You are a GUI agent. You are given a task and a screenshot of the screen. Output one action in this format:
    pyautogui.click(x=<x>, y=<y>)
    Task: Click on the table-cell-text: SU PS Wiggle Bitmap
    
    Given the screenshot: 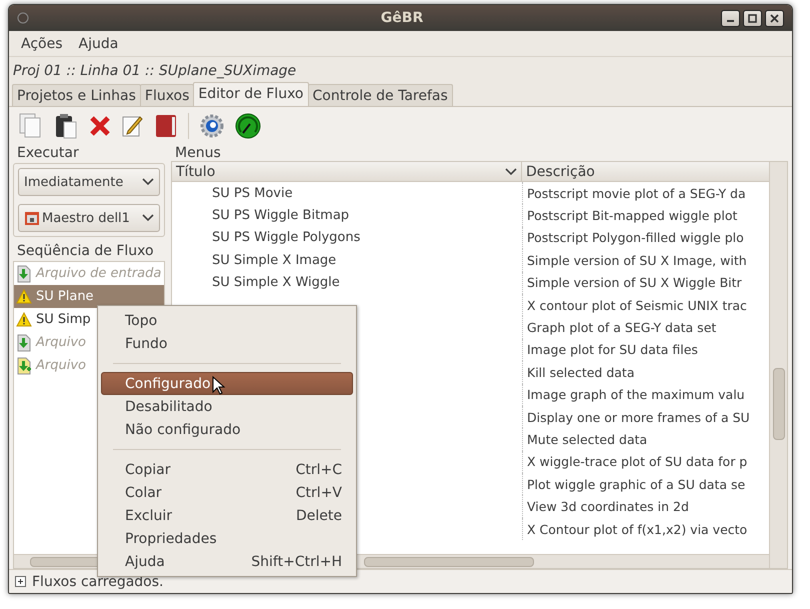 What is the action you would take?
    pyautogui.click(x=280, y=216)
    